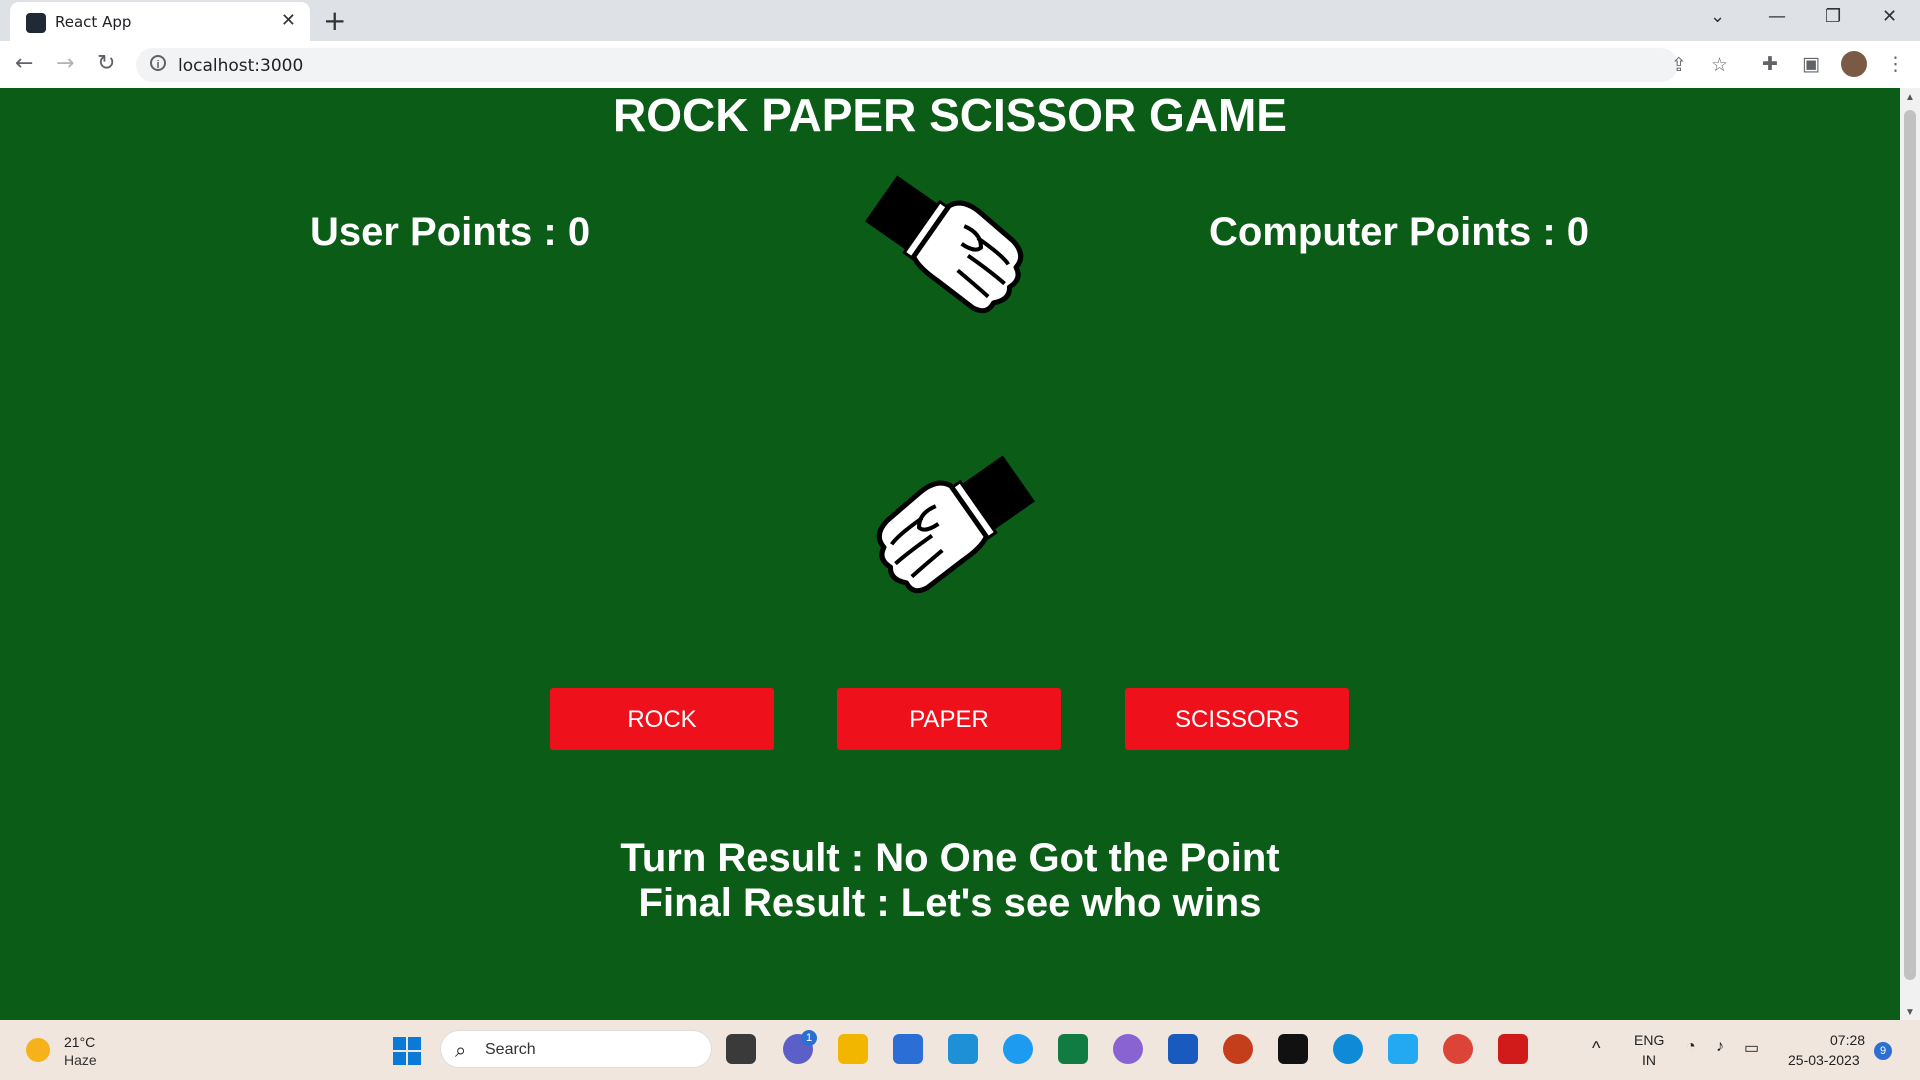 This screenshot has width=1920, height=1080. I want to click on help-icon, so click(1018, 1049).